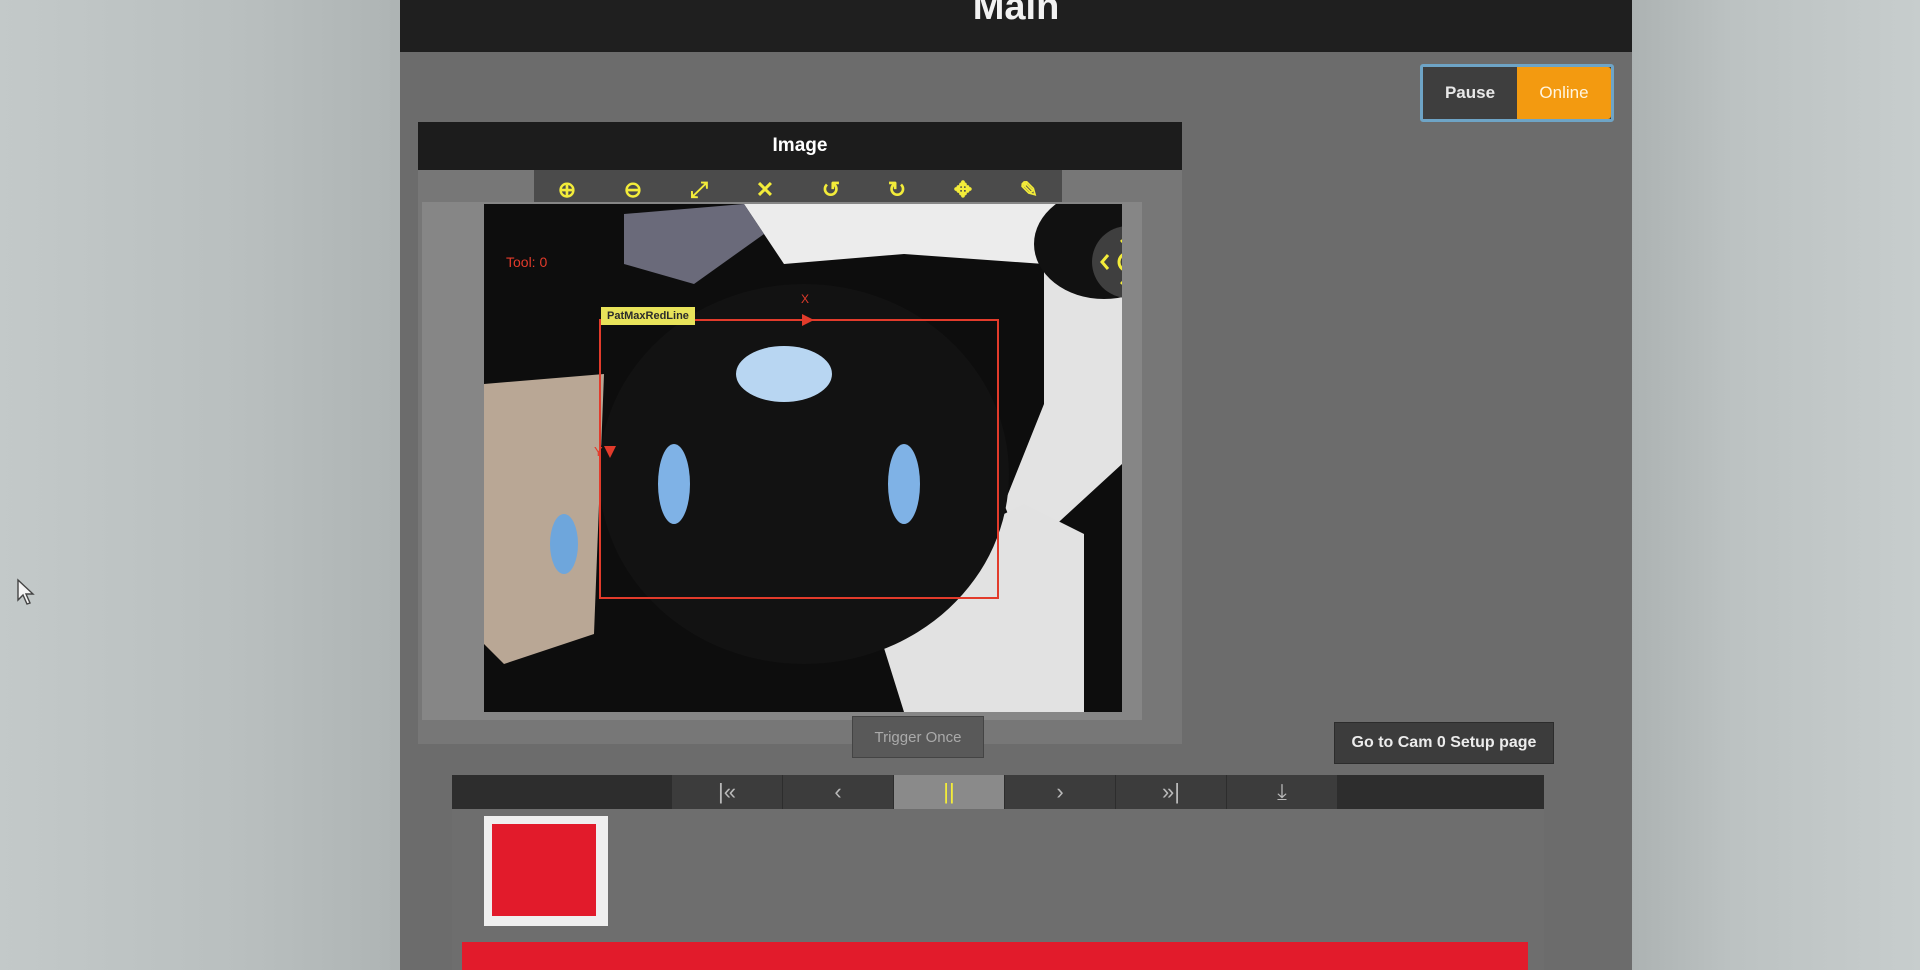  What do you see at coordinates (1470, 93) in the screenshot?
I see `pause-button: Pause` at bounding box center [1470, 93].